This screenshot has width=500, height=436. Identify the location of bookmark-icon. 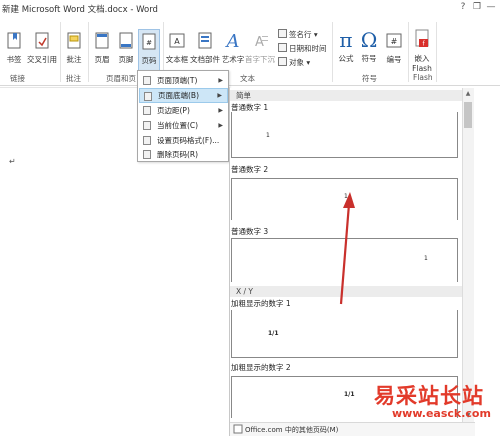
(14, 40).